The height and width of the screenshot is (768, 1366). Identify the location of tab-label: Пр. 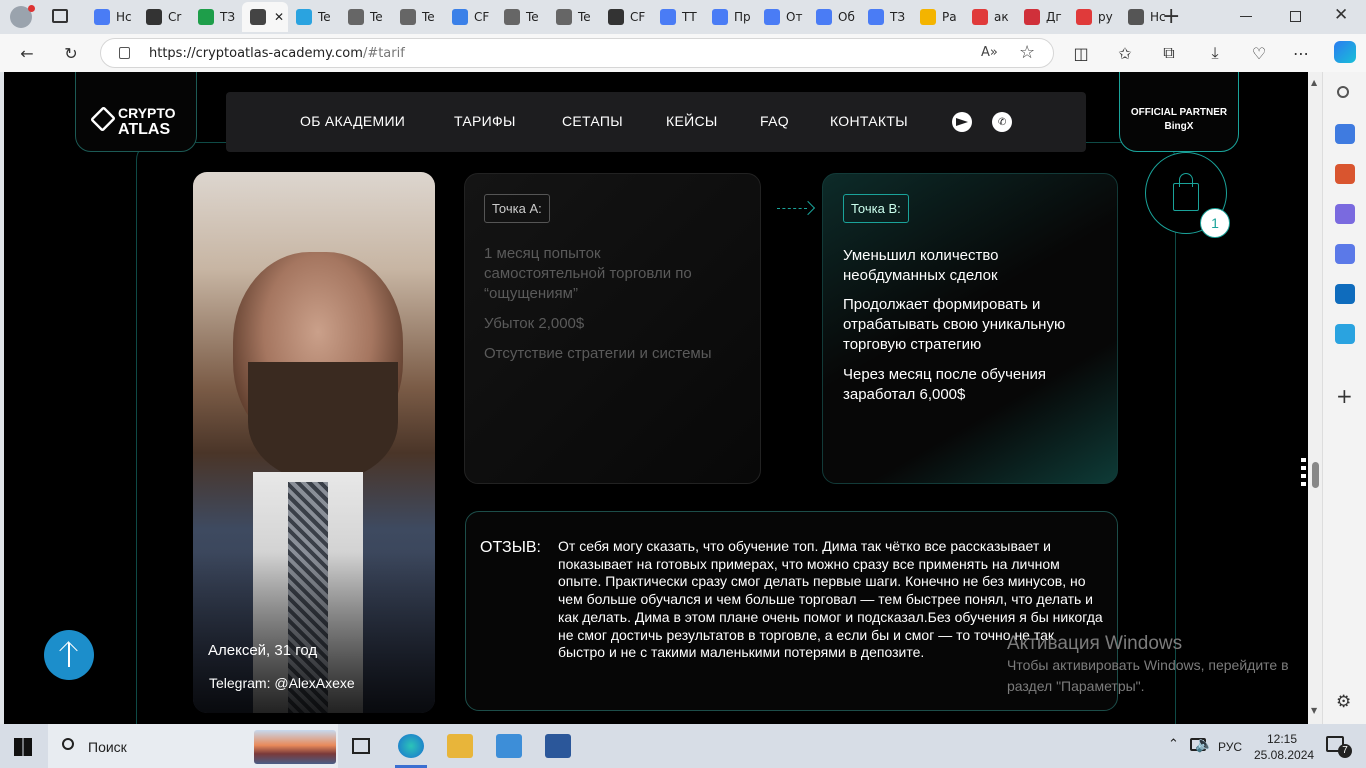
(742, 17).